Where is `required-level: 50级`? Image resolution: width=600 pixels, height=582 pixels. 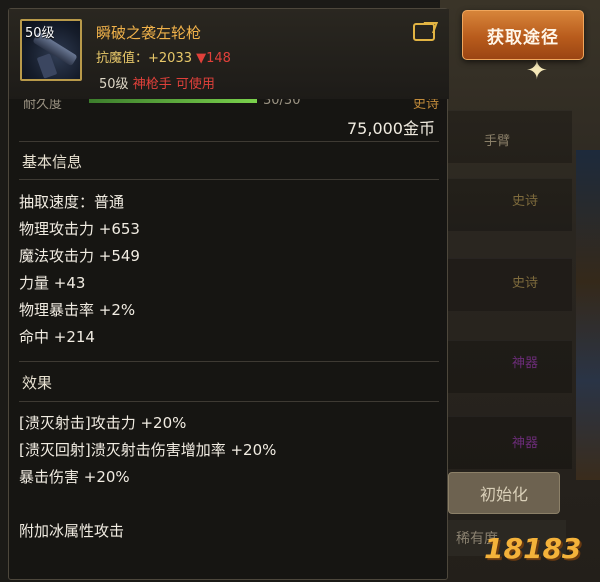
required-level: 50级 is located at coordinates (114, 84).